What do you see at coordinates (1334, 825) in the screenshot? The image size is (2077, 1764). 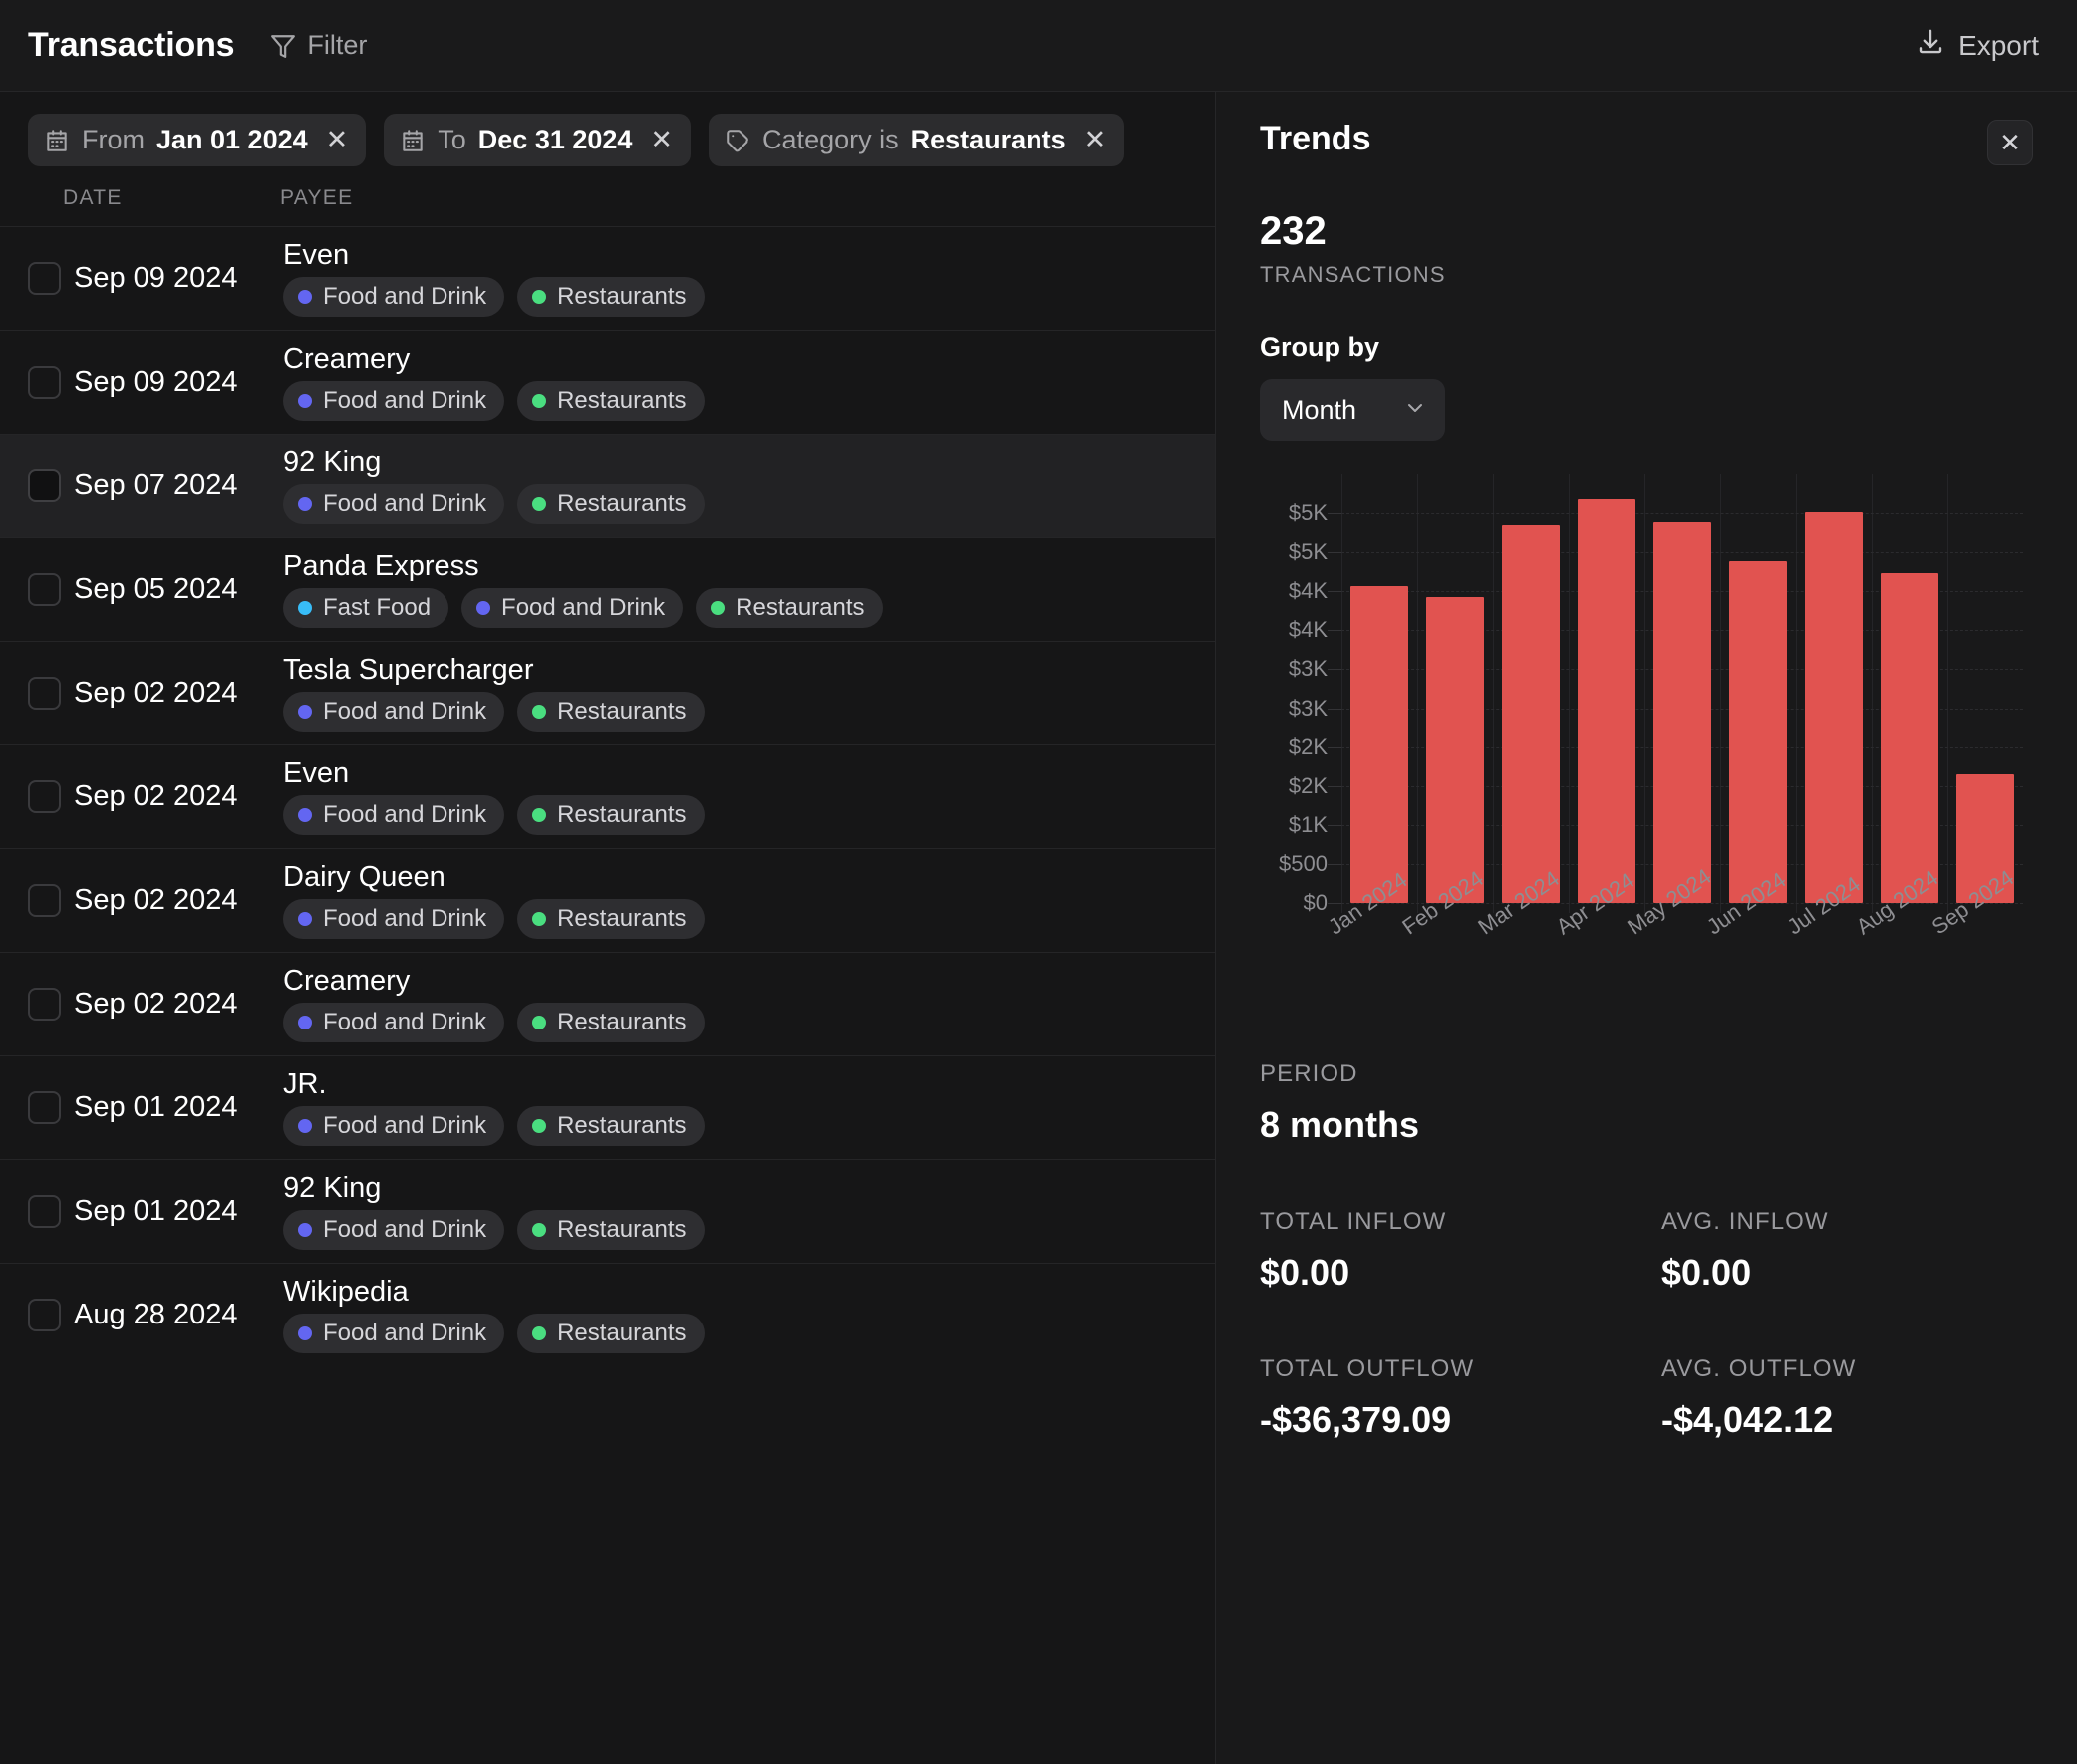 I see `y-axis-tickmark` at bounding box center [1334, 825].